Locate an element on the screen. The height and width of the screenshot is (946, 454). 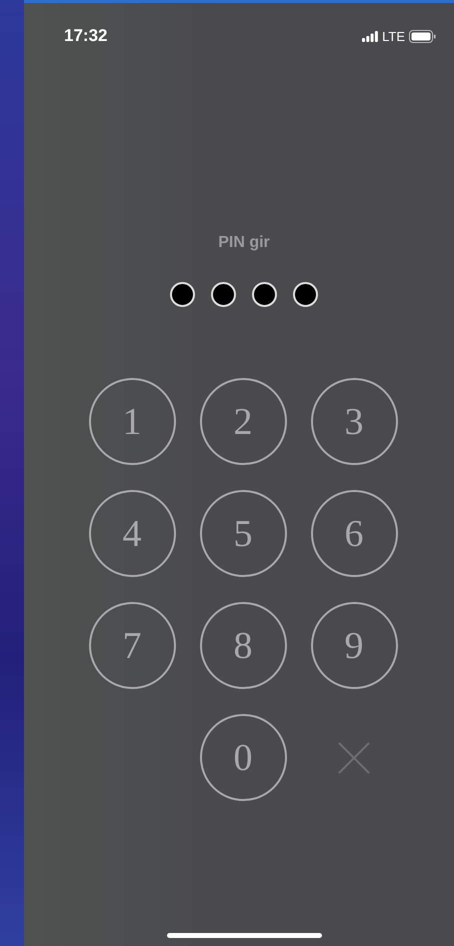
digit-key: 3 is located at coordinates (354, 421).